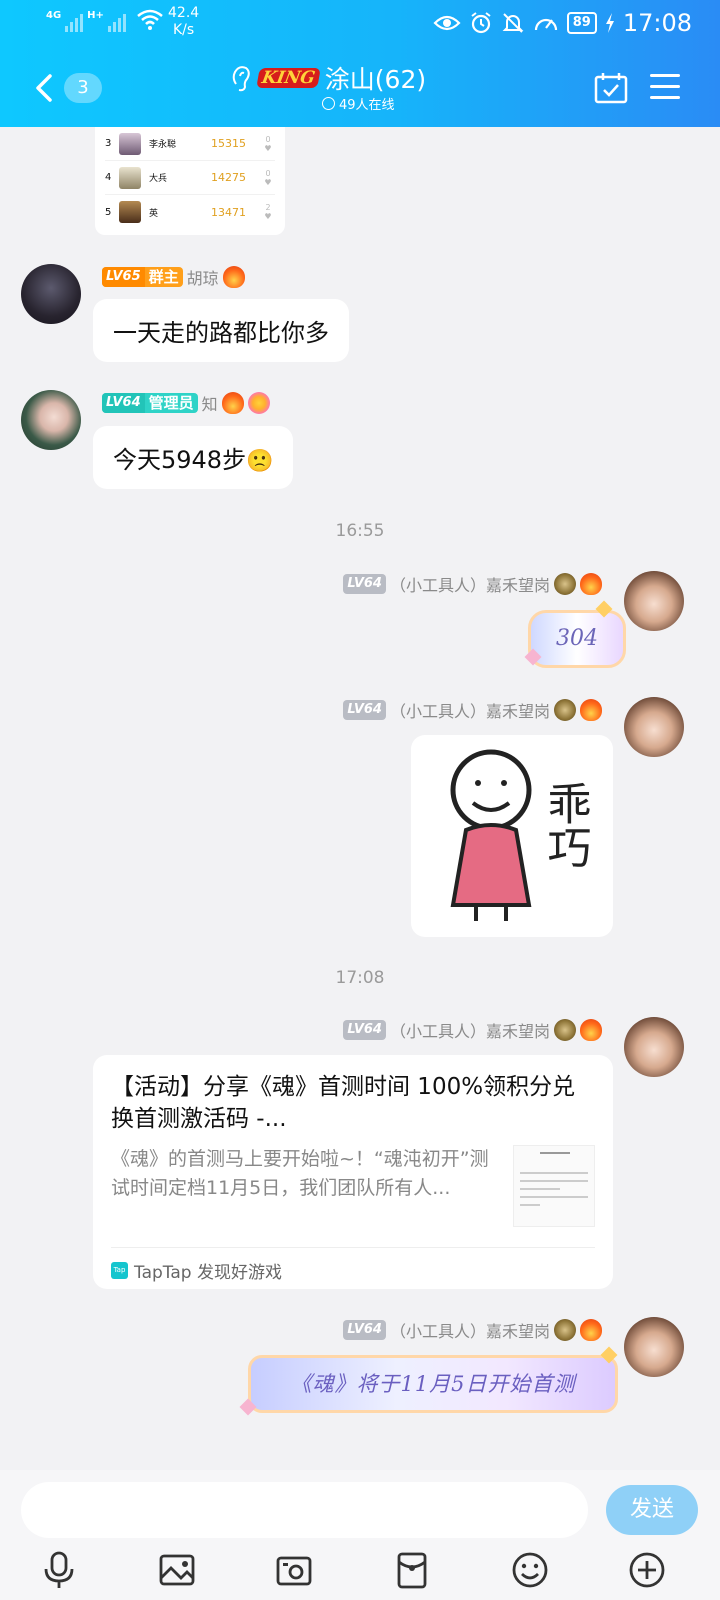 The height and width of the screenshot is (1600, 720). What do you see at coordinates (665, 87) in the screenshot?
I see `menu-icon` at bounding box center [665, 87].